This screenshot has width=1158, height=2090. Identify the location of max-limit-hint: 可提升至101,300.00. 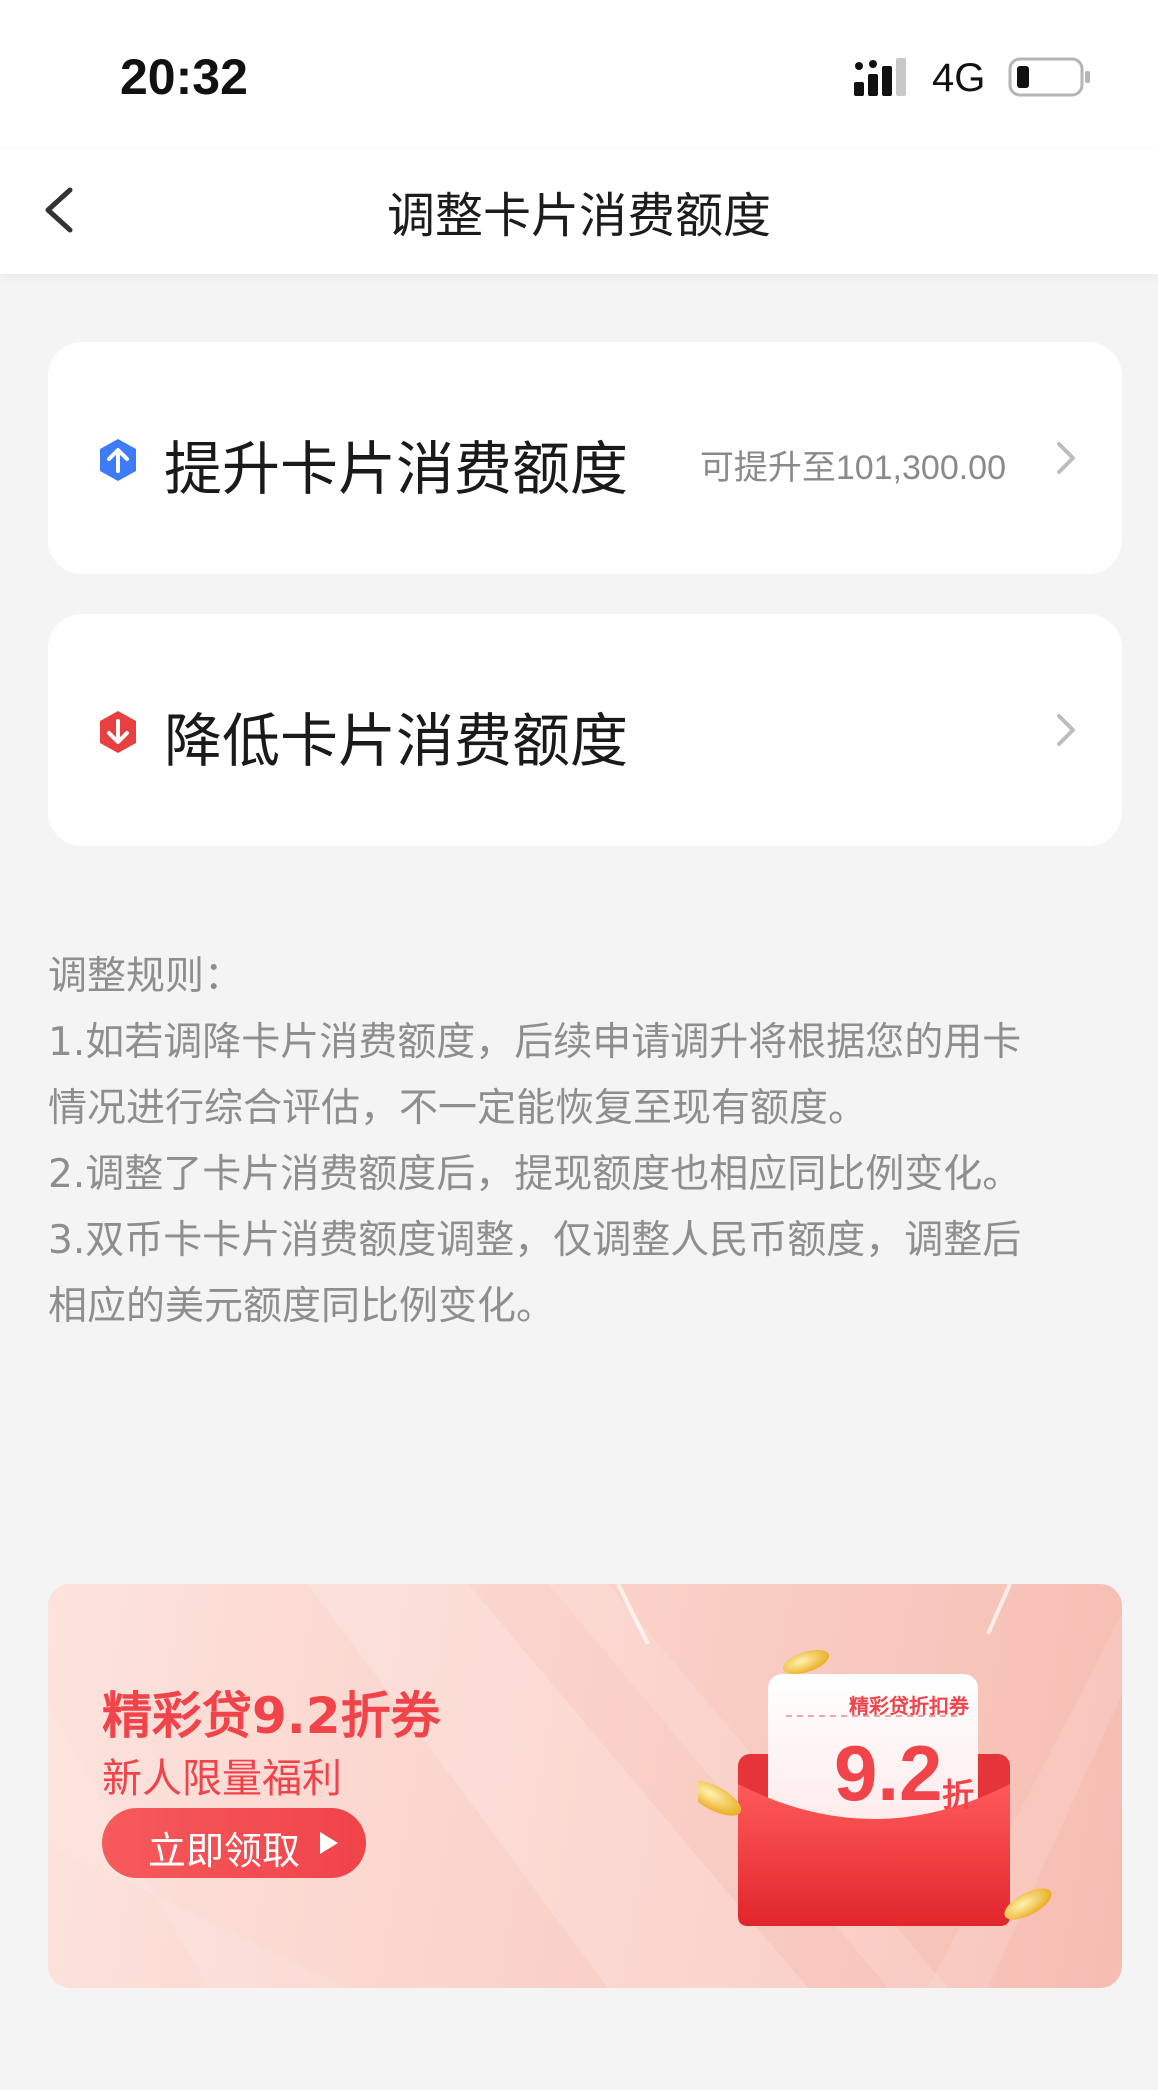
(852, 468).